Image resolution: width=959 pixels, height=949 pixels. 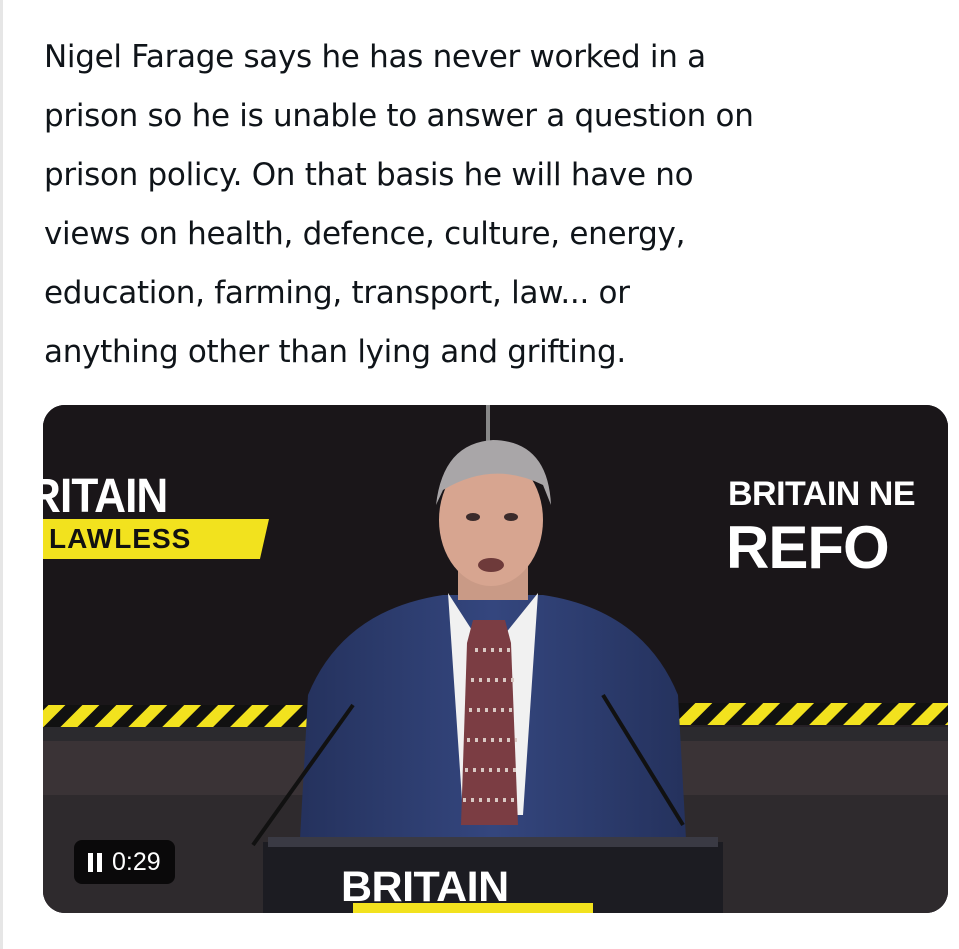 What do you see at coordinates (425, 887) in the screenshot?
I see `podium-sign: BRITAIN` at bounding box center [425, 887].